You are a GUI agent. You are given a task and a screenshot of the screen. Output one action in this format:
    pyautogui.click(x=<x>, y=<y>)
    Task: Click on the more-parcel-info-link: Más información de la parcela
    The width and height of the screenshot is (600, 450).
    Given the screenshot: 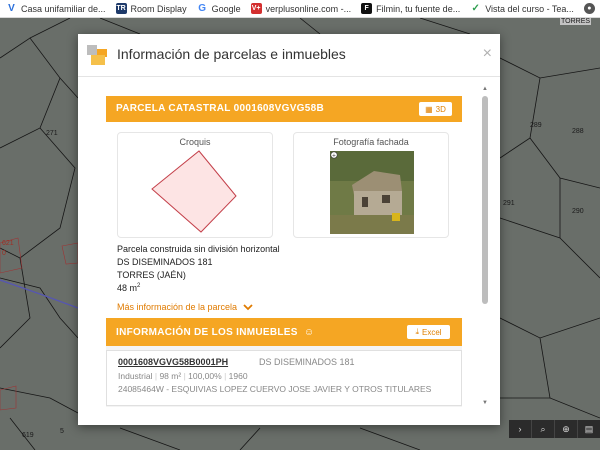 What is the action you would take?
    pyautogui.click(x=185, y=307)
    